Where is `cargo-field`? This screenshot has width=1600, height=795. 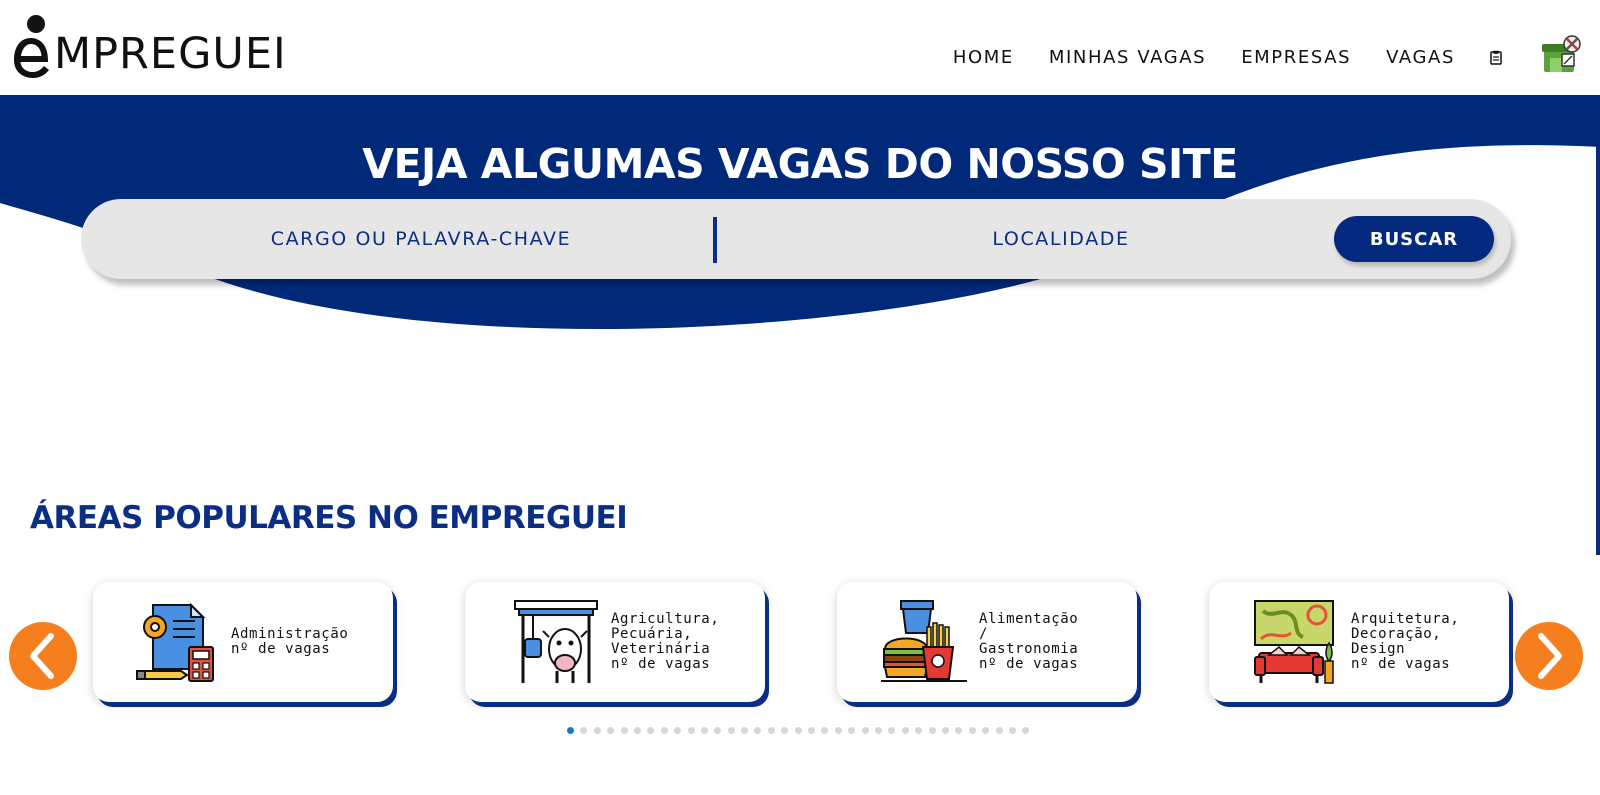 cargo-field is located at coordinates (421, 239).